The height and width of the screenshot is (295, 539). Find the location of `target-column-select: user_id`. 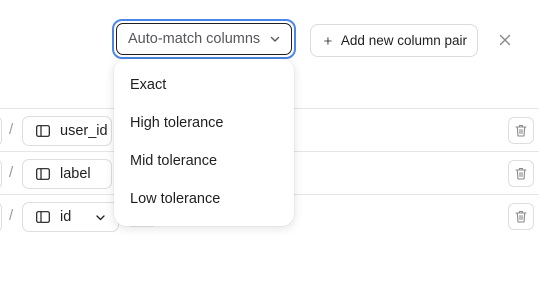

target-column-select: user_id is located at coordinates (67, 131).